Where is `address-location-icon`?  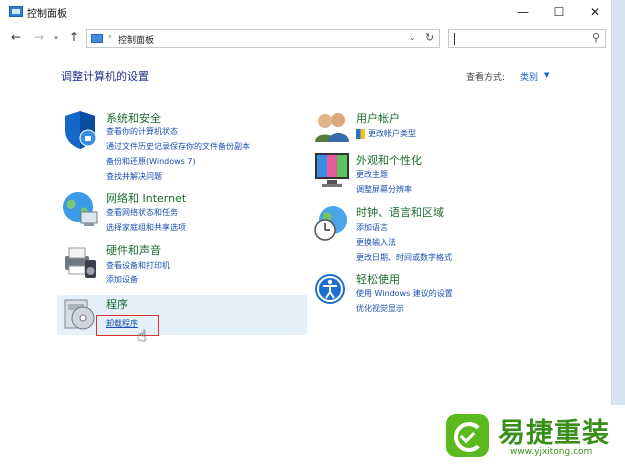
address-location-icon is located at coordinates (97, 38).